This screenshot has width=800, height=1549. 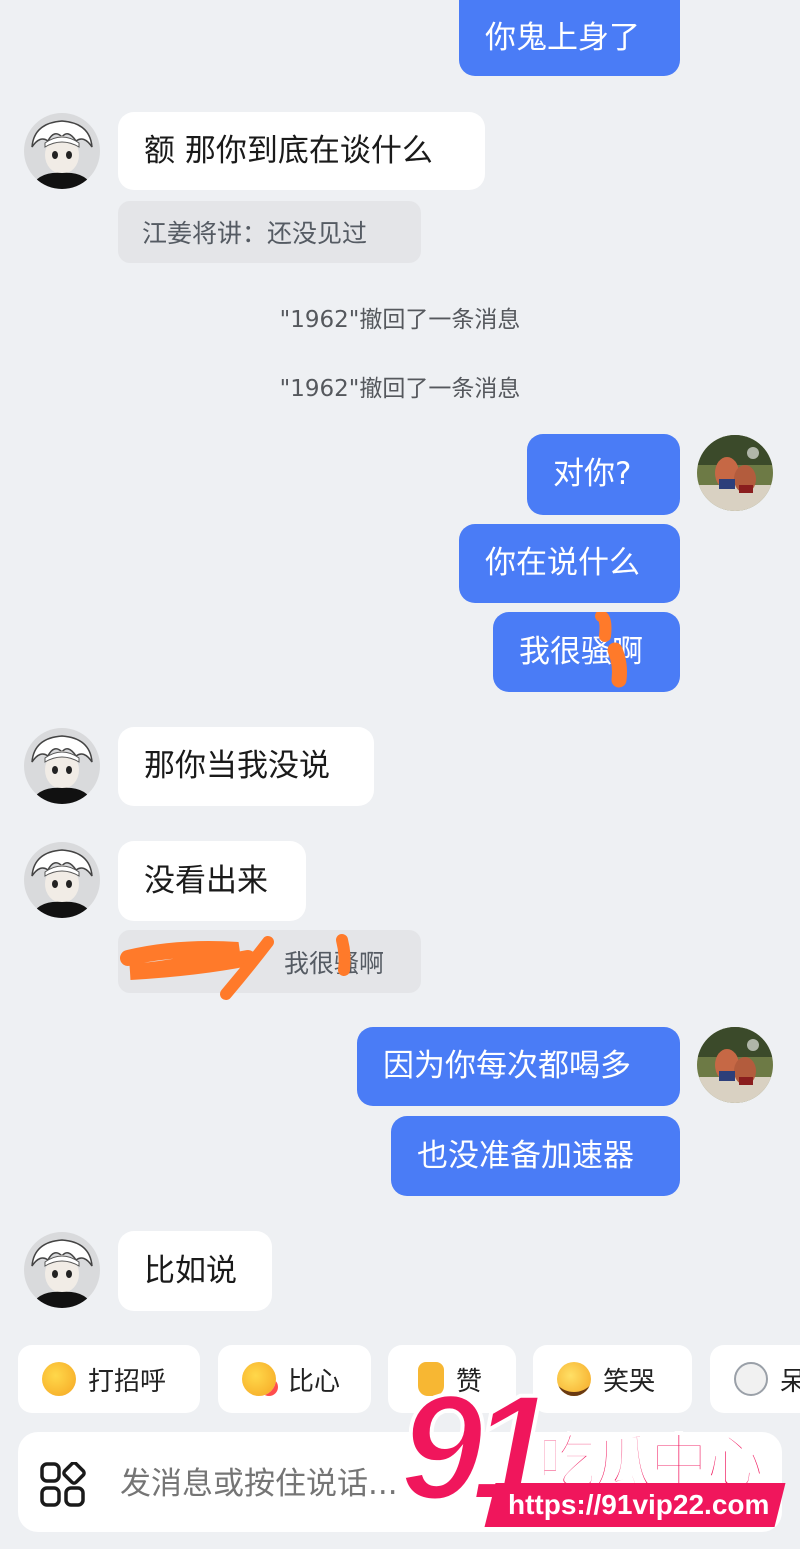 I want to click on apps-grid-icon, so click(x=63, y=1485).